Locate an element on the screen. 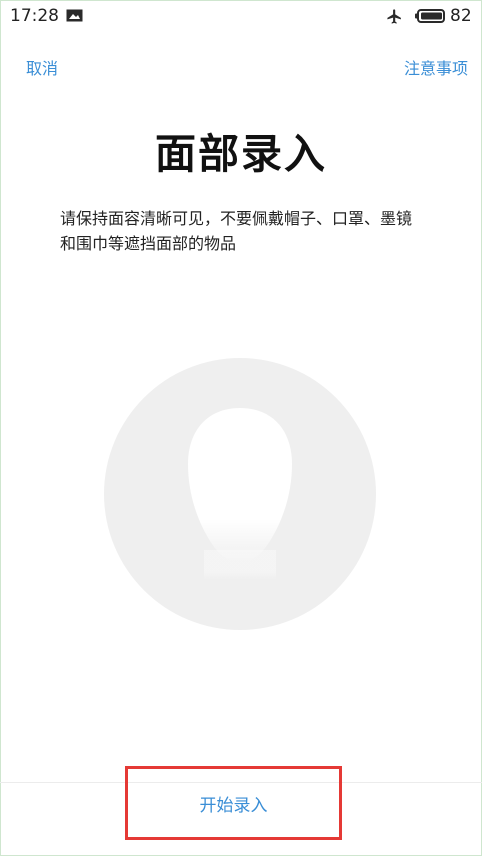 This screenshot has height=856, width=482. battery-icon is located at coordinates (430, 16).